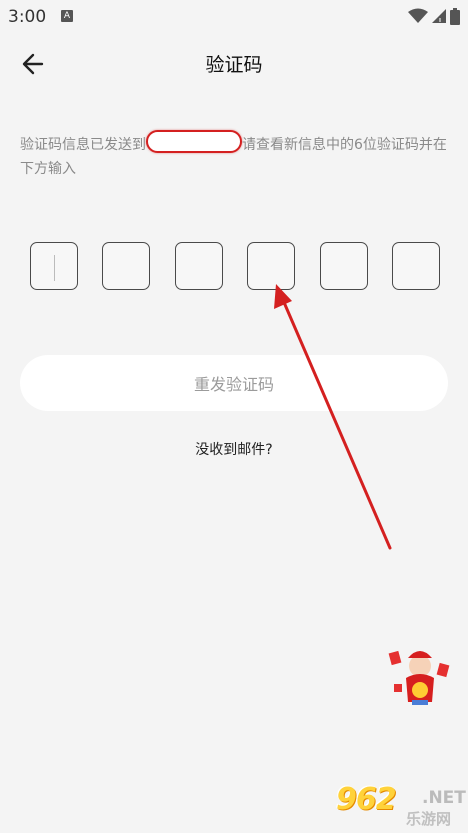 This screenshot has height=833, width=468. What do you see at coordinates (419, 677) in the screenshot?
I see `mascot-sticker-icon` at bounding box center [419, 677].